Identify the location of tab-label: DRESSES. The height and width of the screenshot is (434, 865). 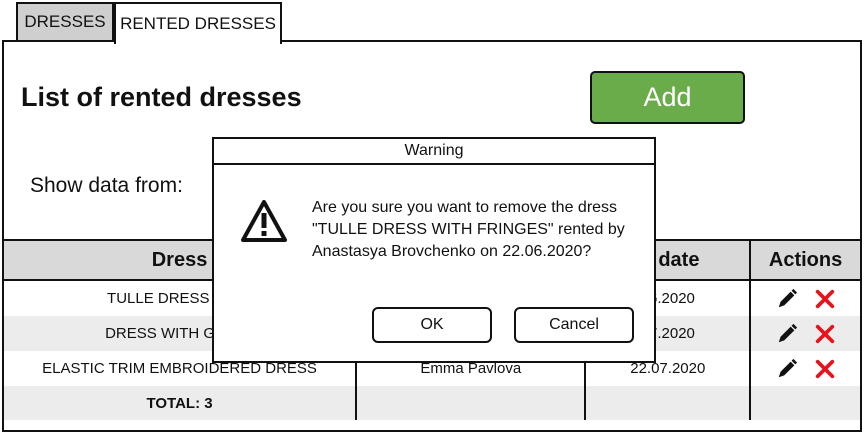
(65, 21).